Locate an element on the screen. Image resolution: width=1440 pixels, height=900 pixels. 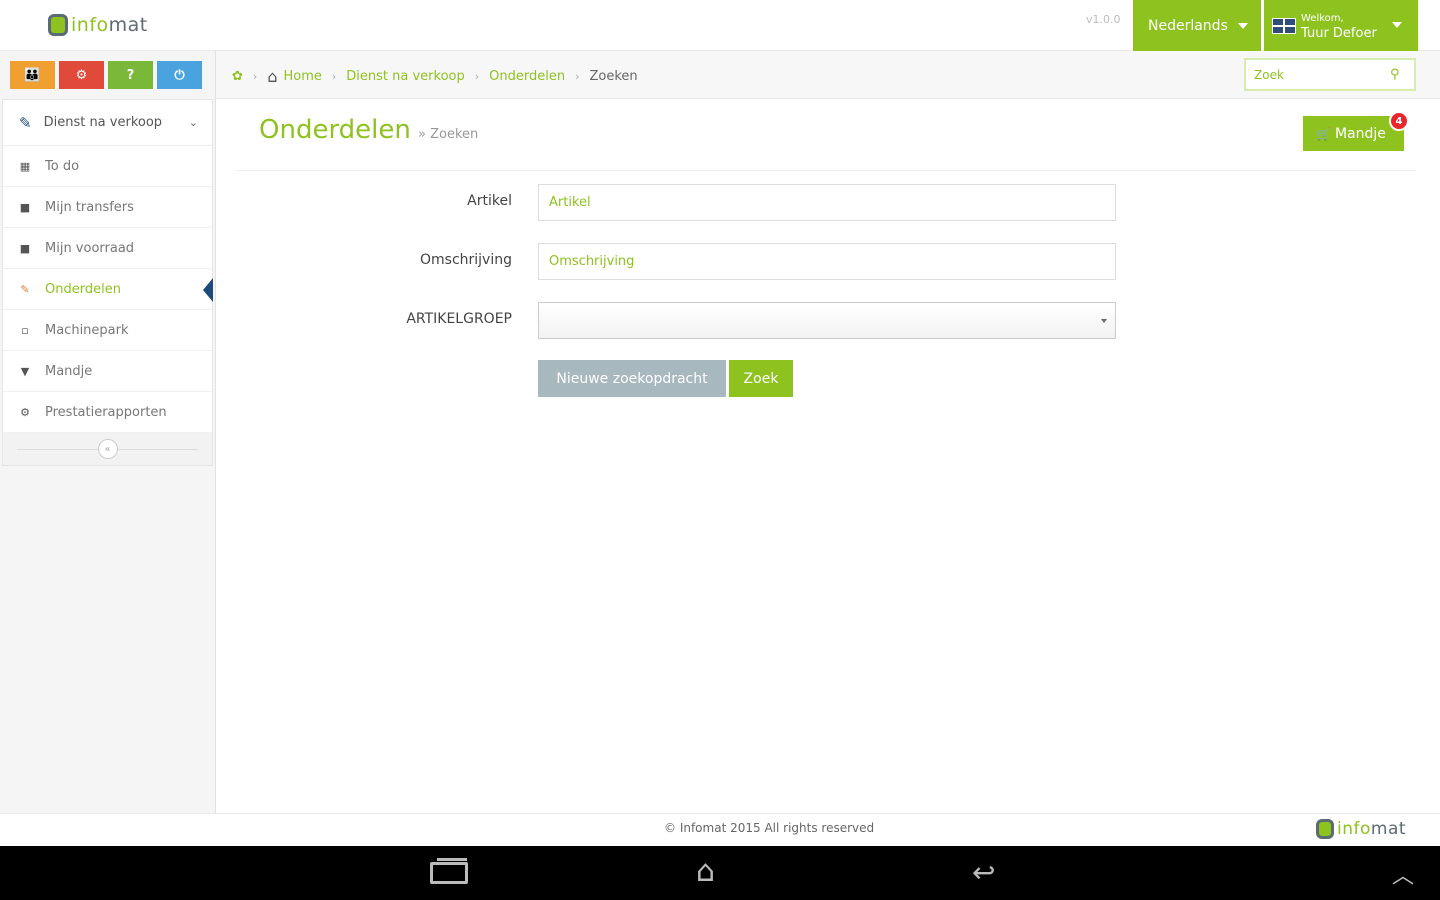
new-search-button: Nieuwe zoekopdracht is located at coordinates (632, 378).